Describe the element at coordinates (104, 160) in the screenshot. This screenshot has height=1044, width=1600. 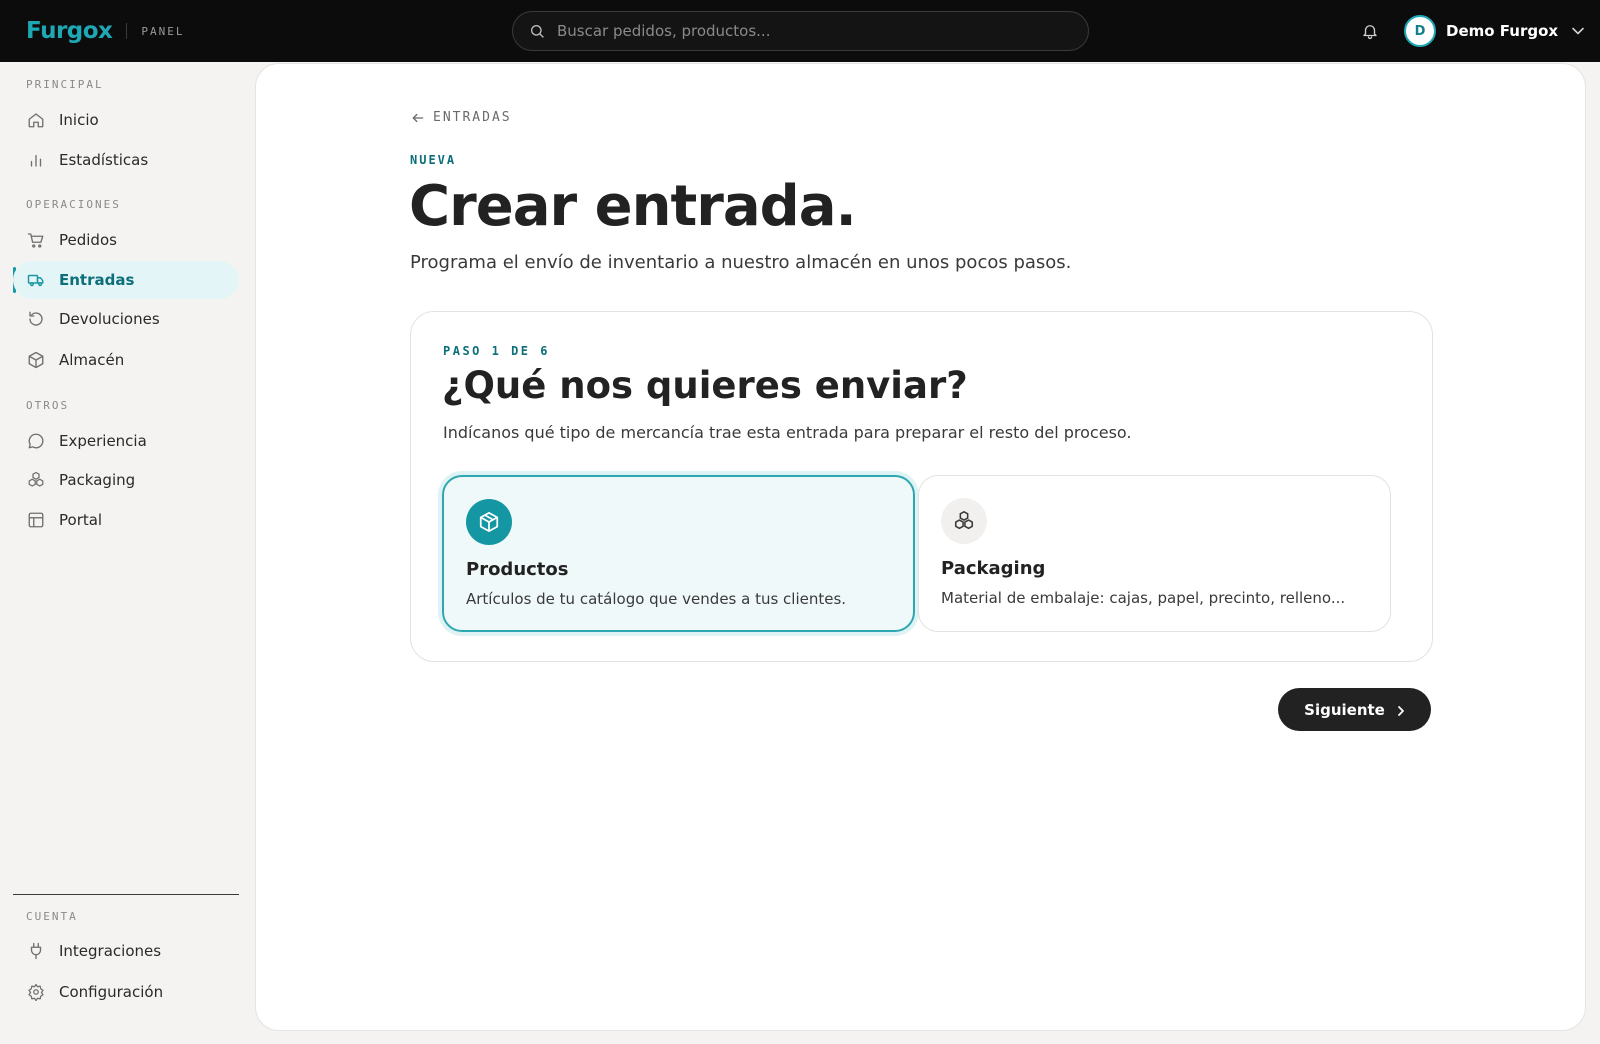
I see `sidebar-item-label: Estadísticas` at that location.